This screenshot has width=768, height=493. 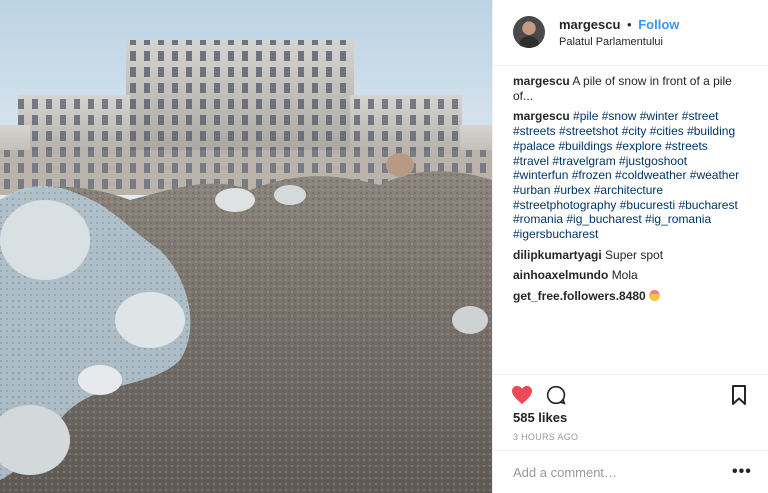 I want to click on follow-button: Follow, so click(x=658, y=24).